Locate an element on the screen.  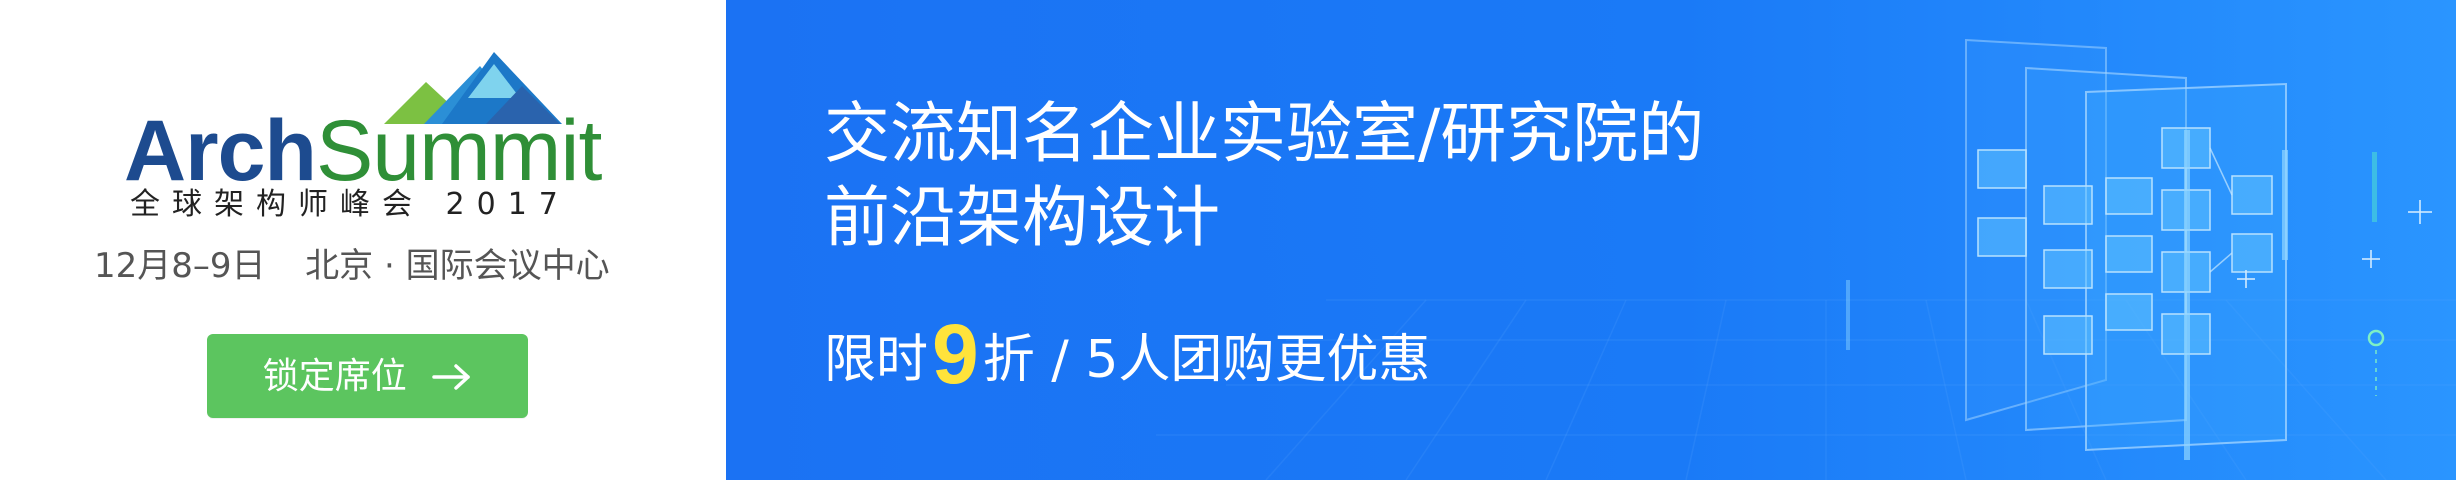
headline-line-1: 交流知名企业实验室/研究院的 is located at coordinates (1264, 133).